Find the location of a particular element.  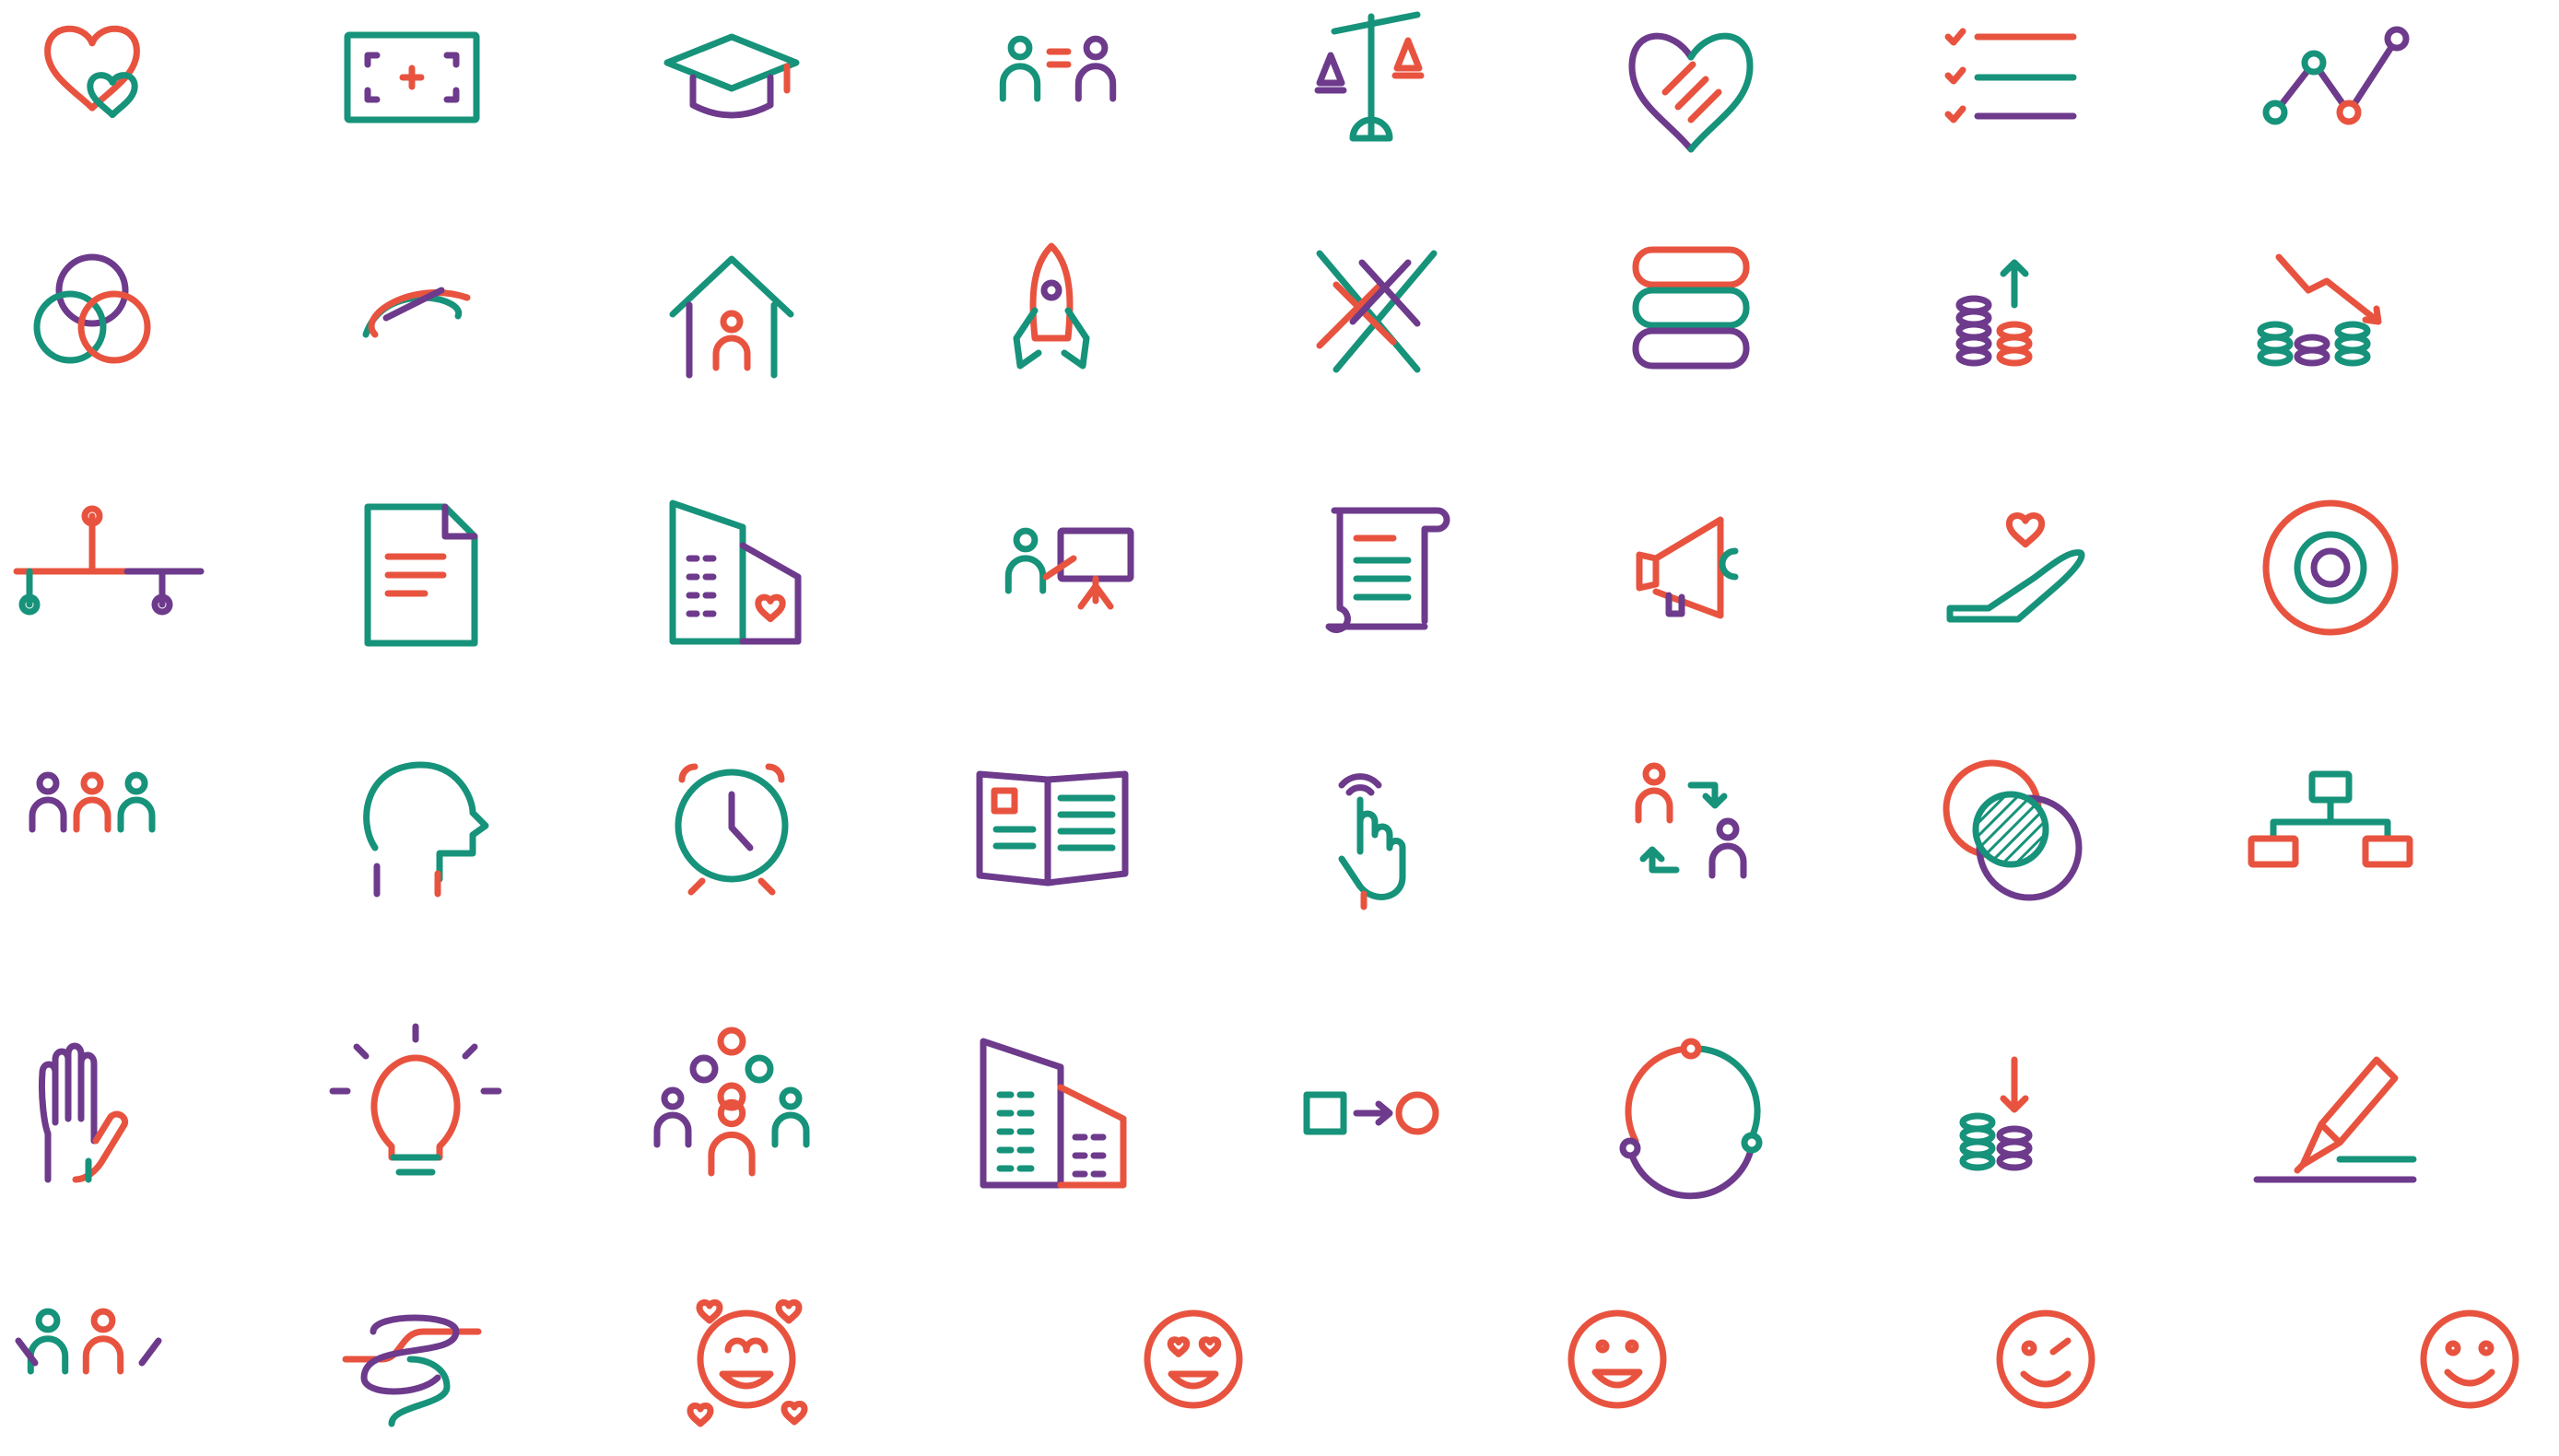

people-hug-icon is located at coordinates (92, 1359).